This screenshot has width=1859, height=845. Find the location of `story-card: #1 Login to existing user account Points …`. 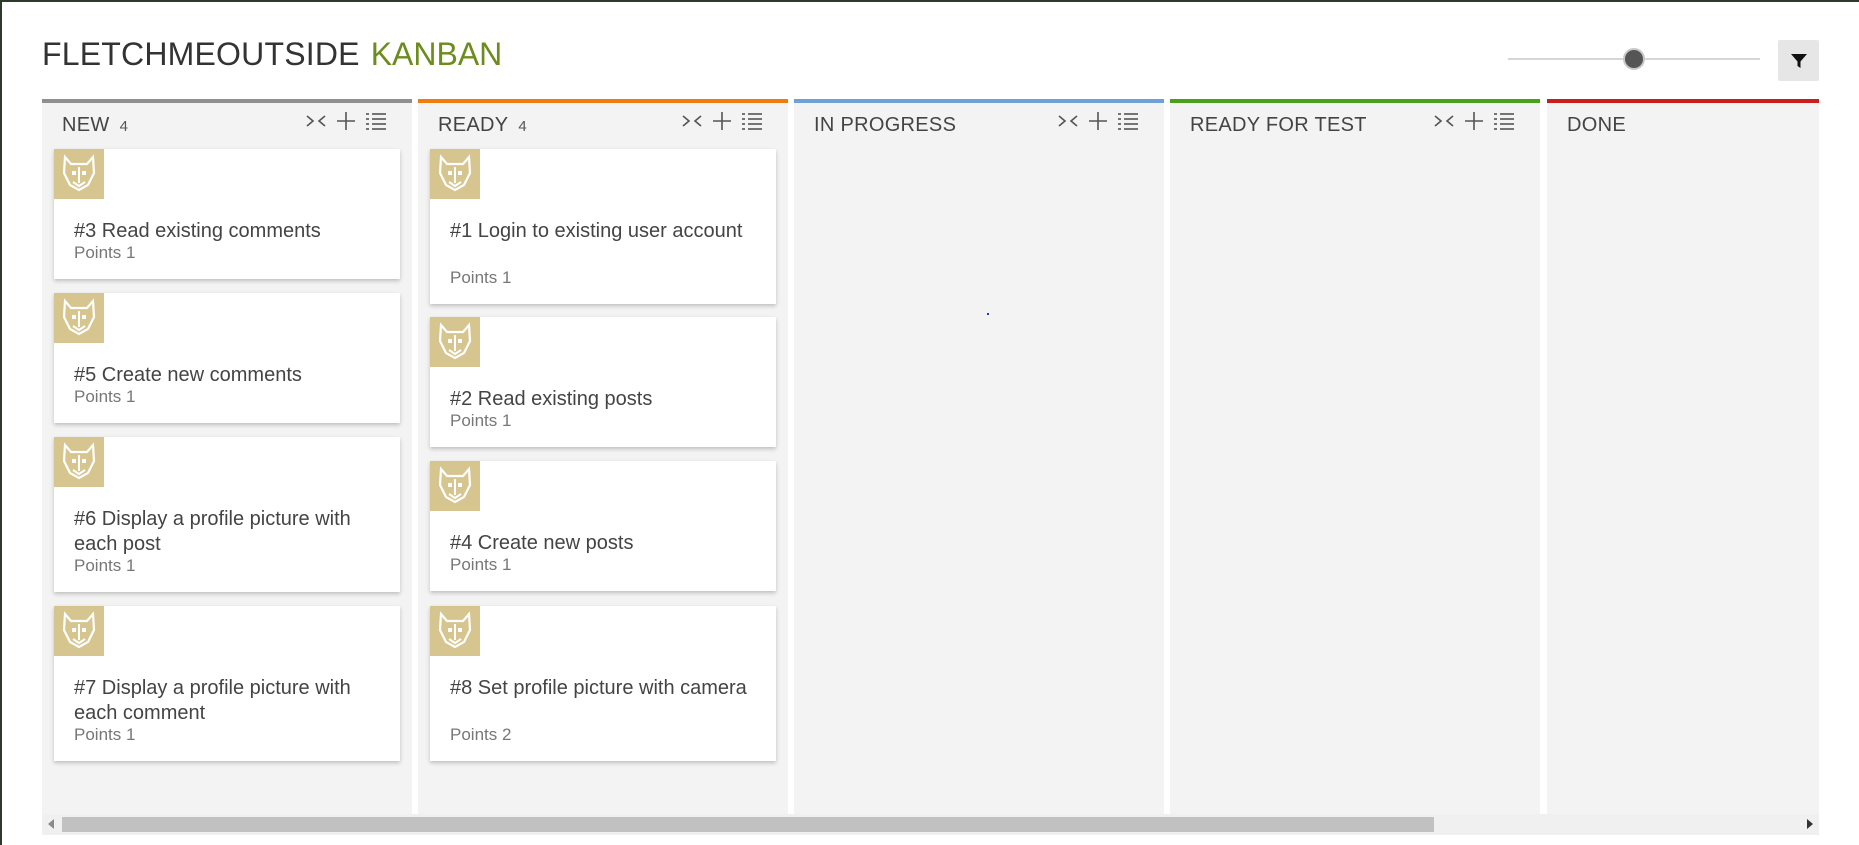

story-card: #1 Login to existing user account Points … is located at coordinates (603, 226).